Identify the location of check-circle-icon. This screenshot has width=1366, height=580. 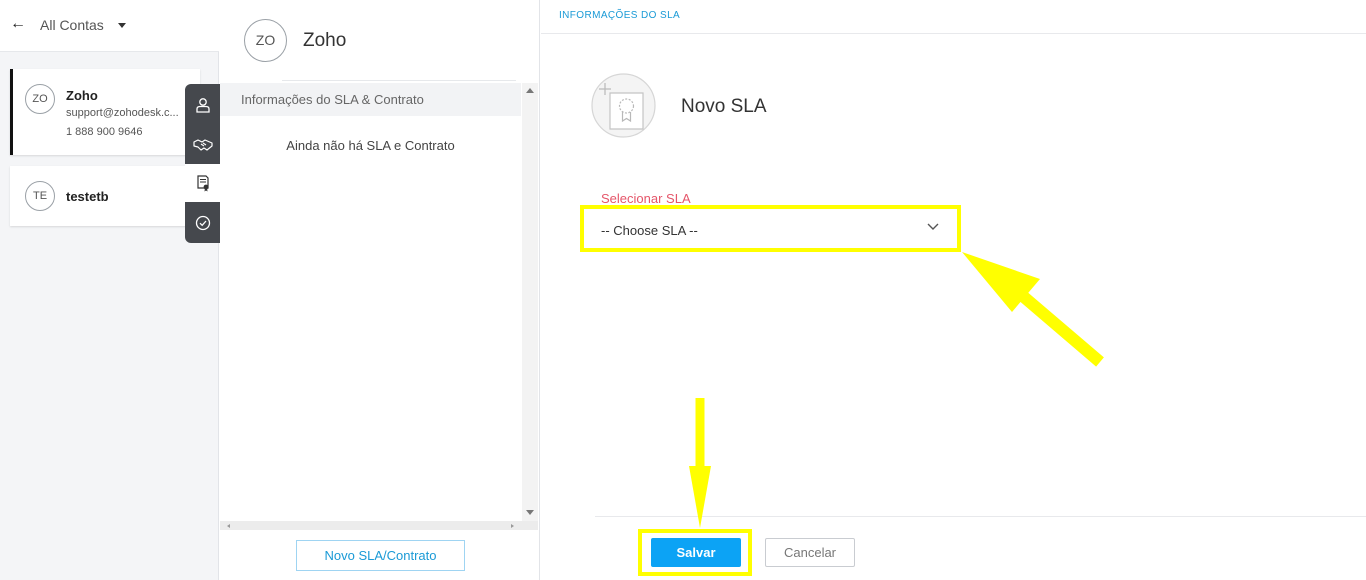
(202, 223).